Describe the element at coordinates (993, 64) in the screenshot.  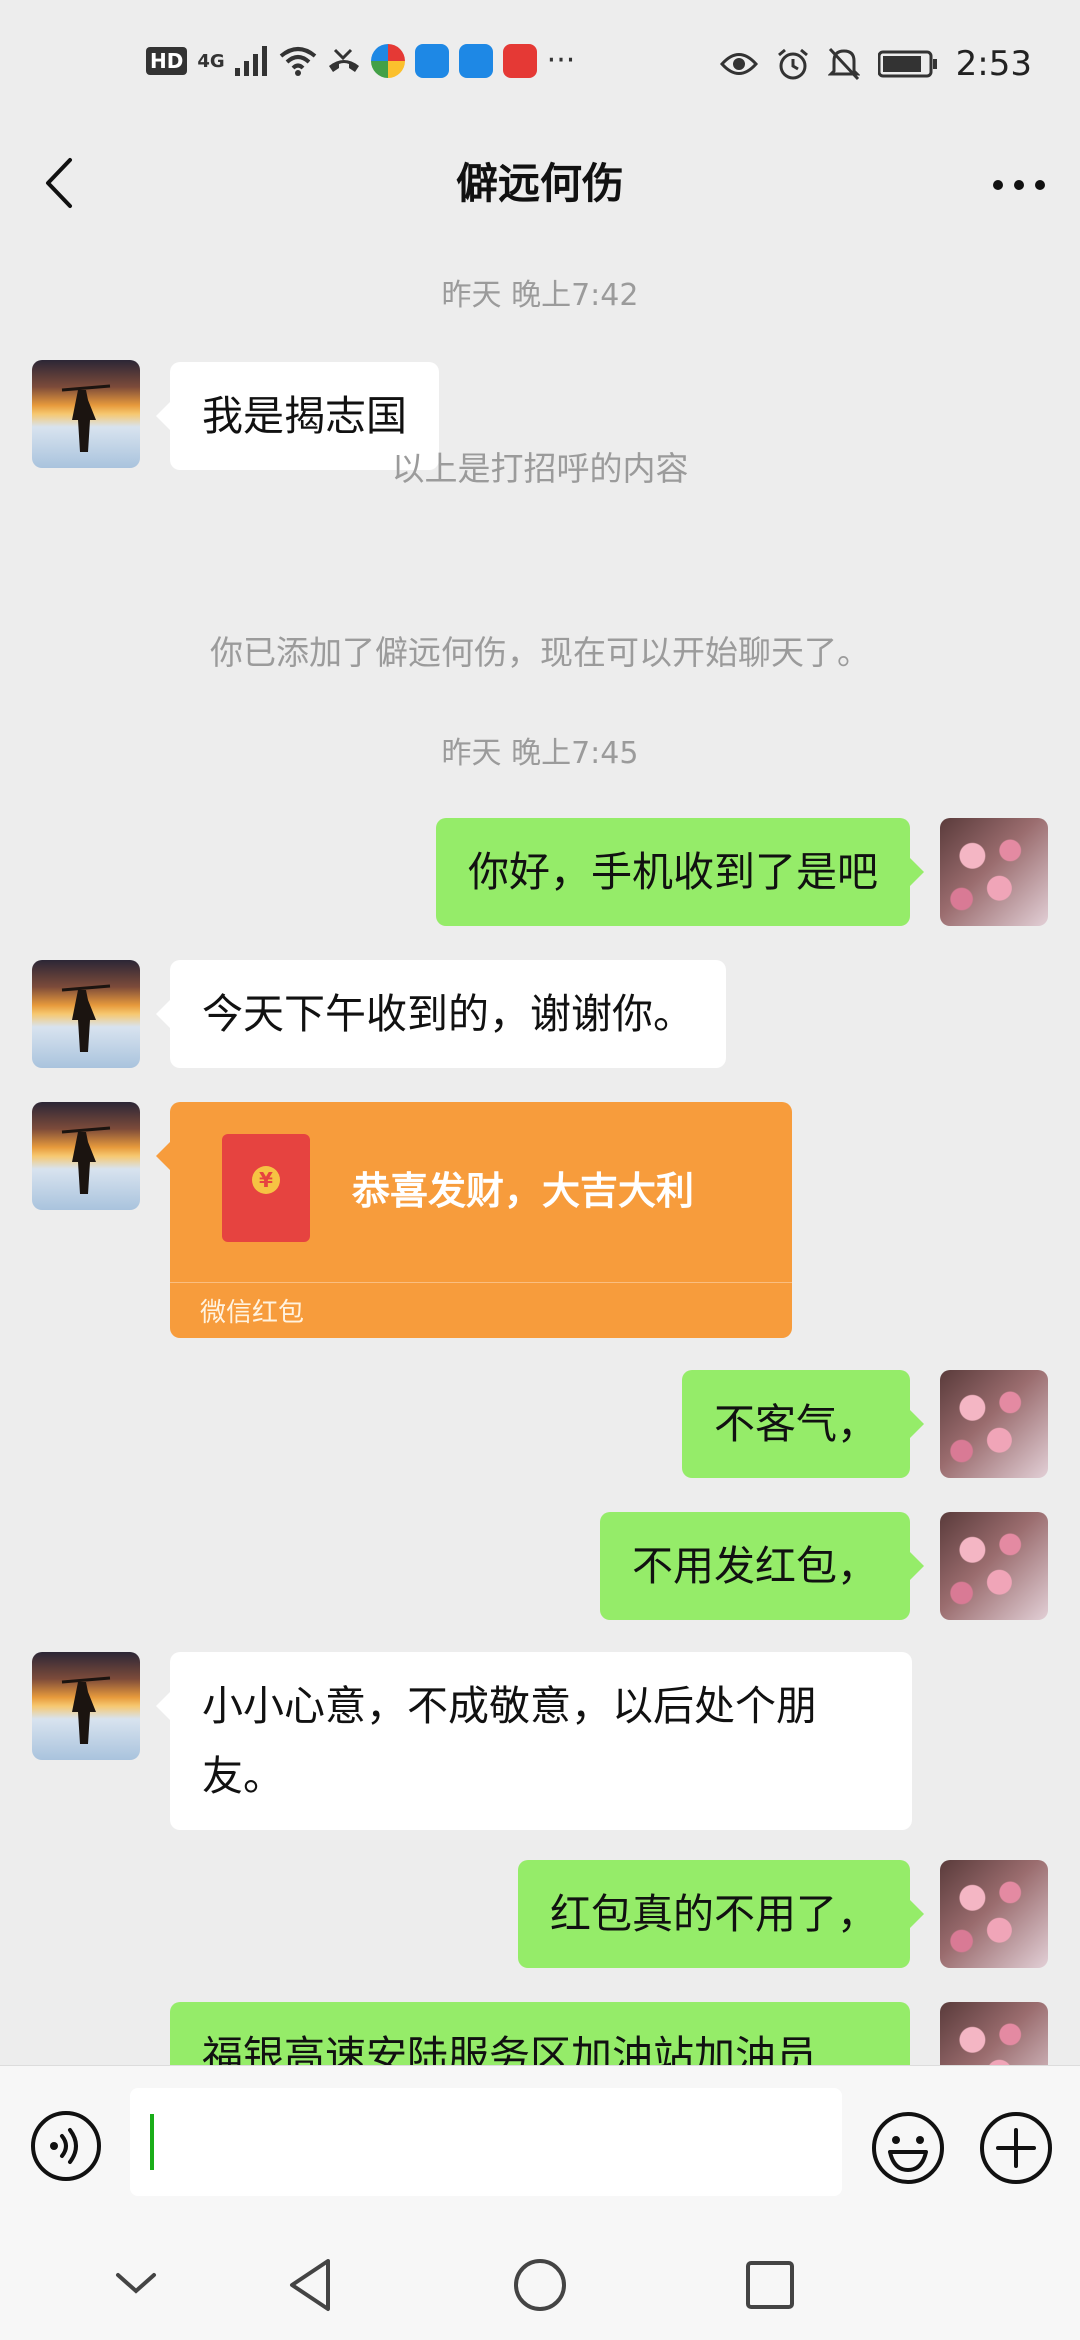
I see `clock: 2:53` at that location.